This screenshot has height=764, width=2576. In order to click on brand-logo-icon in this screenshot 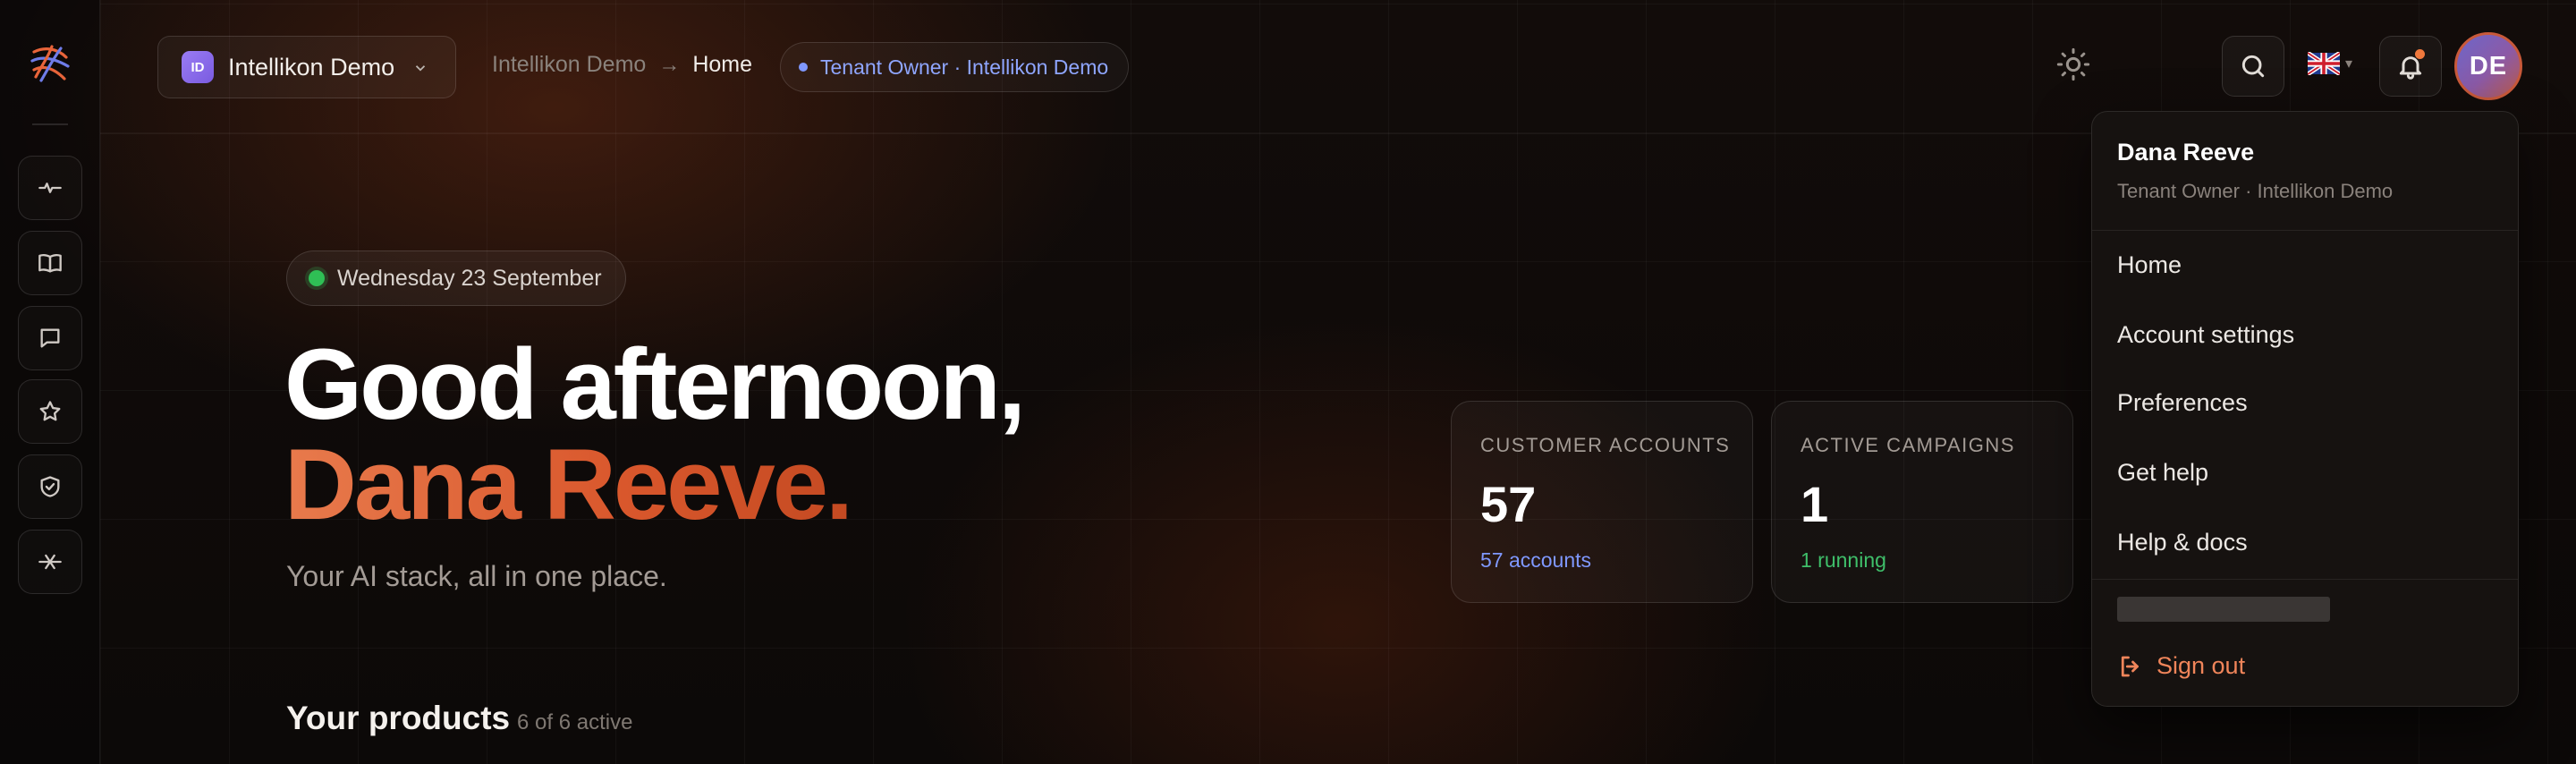, I will do `click(50, 64)`.